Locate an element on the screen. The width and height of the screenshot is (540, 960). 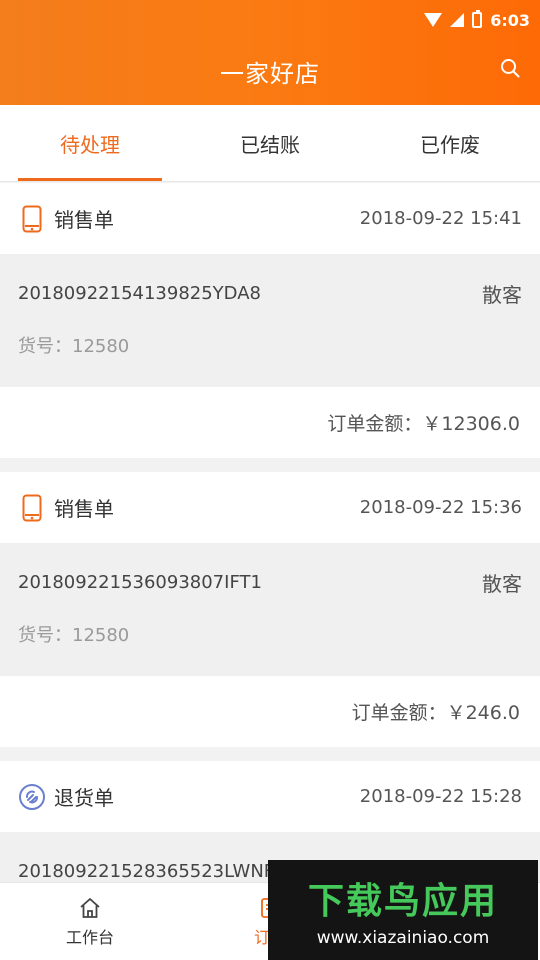
tab-settled: 已结账 is located at coordinates (270, 143).